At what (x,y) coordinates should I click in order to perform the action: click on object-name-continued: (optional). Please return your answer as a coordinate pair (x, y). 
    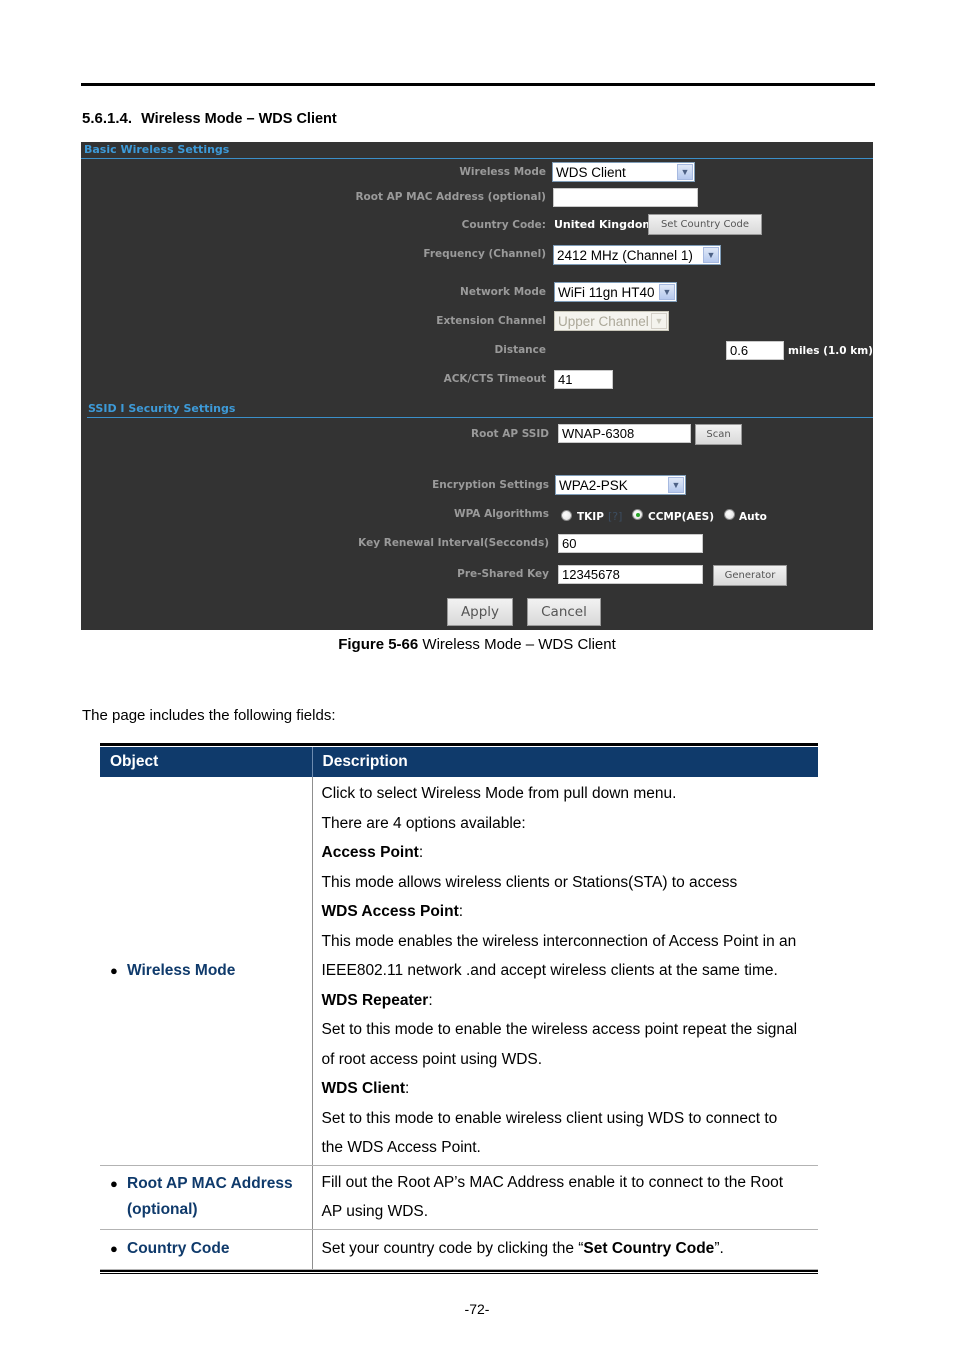
    Looking at the image, I should click on (162, 1209).